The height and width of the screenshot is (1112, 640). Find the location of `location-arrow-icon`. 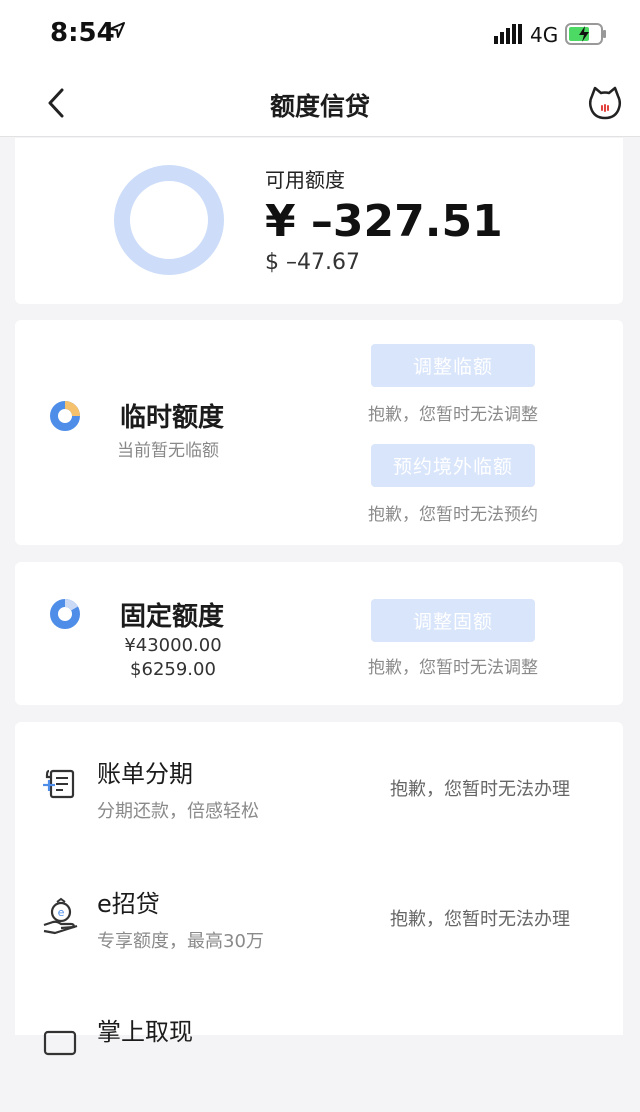

location-arrow-icon is located at coordinates (117, 32).